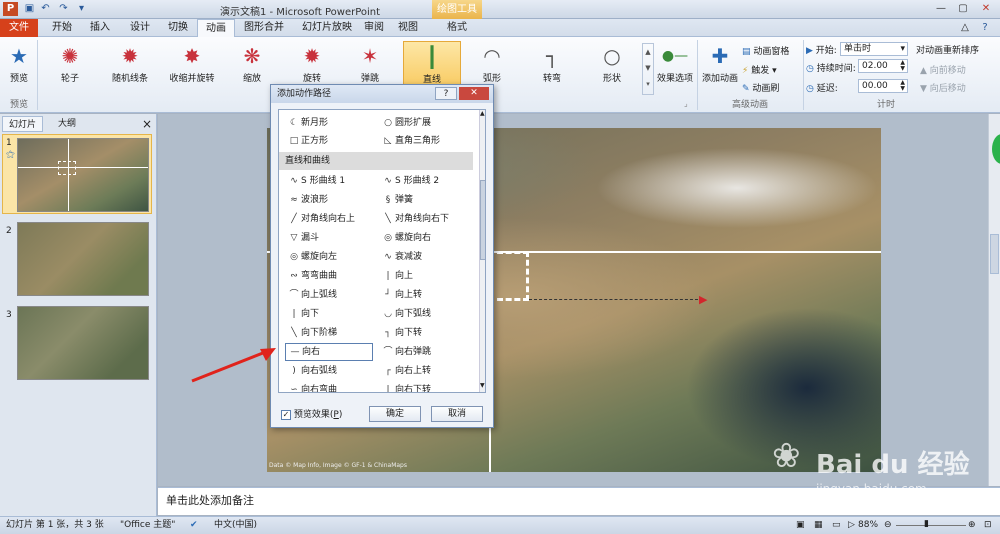 Image resolution: width=1000 pixels, height=534 pixels. Describe the element at coordinates (943, 69) in the screenshot. I see `move-earlier-button: ▲ 向前移动` at that location.